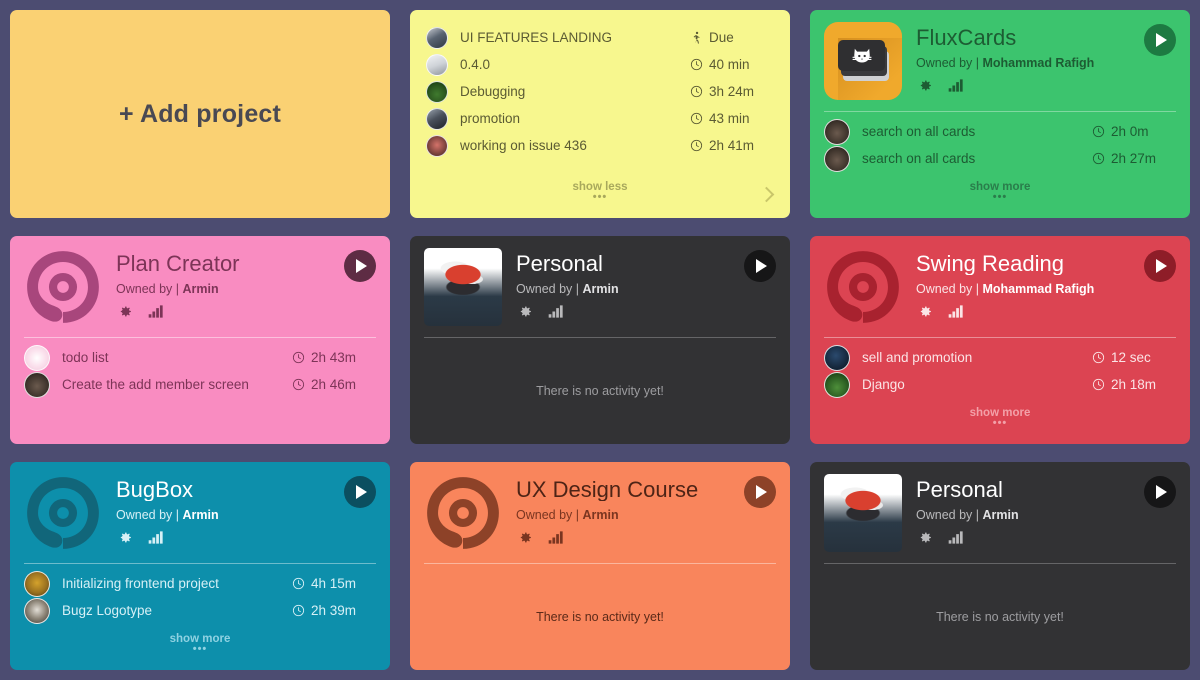 This screenshot has width=1200, height=680. Describe the element at coordinates (600, 118) in the screenshot. I see `task-row: promotion 43 min` at that location.